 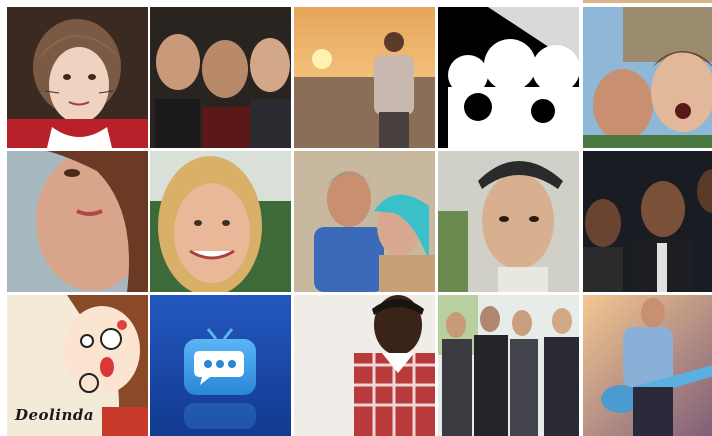 I want to click on avatar-man-sunset, so click(x=364, y=77).